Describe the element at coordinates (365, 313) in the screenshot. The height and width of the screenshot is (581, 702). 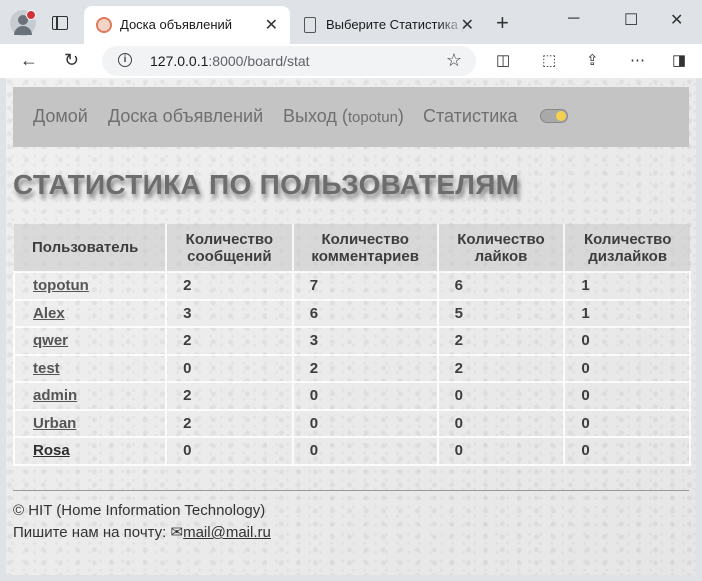
I see `comments-cell: 6` at that location.